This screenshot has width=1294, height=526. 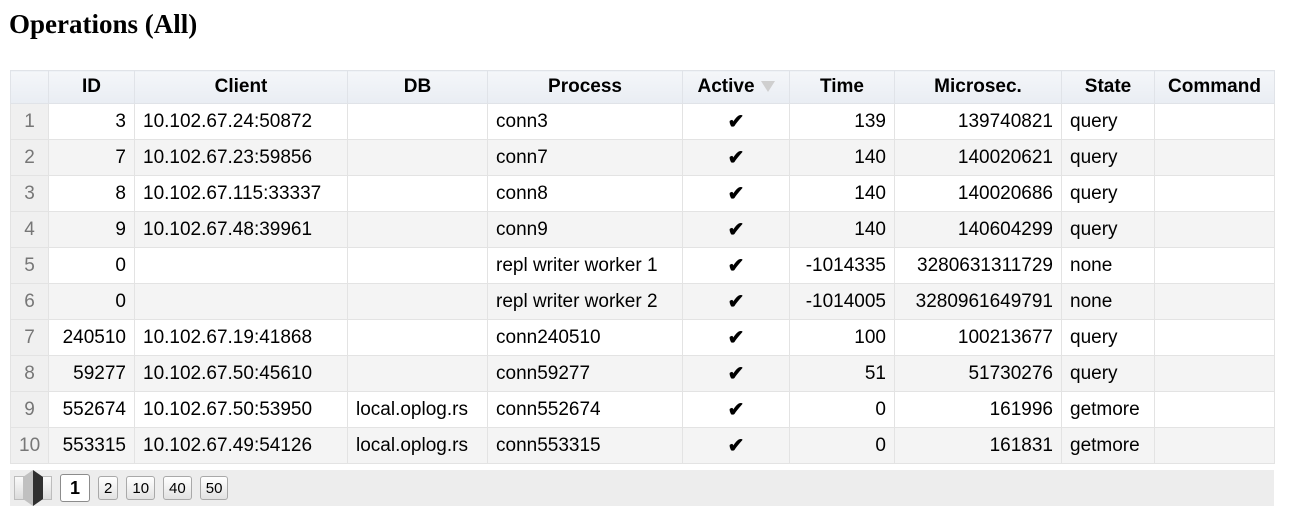 What do you see at coordinates (241, 193) in the screenshot?
I see `cell-client: 10.102.67.115:33337` at bounding box center [241, 193].